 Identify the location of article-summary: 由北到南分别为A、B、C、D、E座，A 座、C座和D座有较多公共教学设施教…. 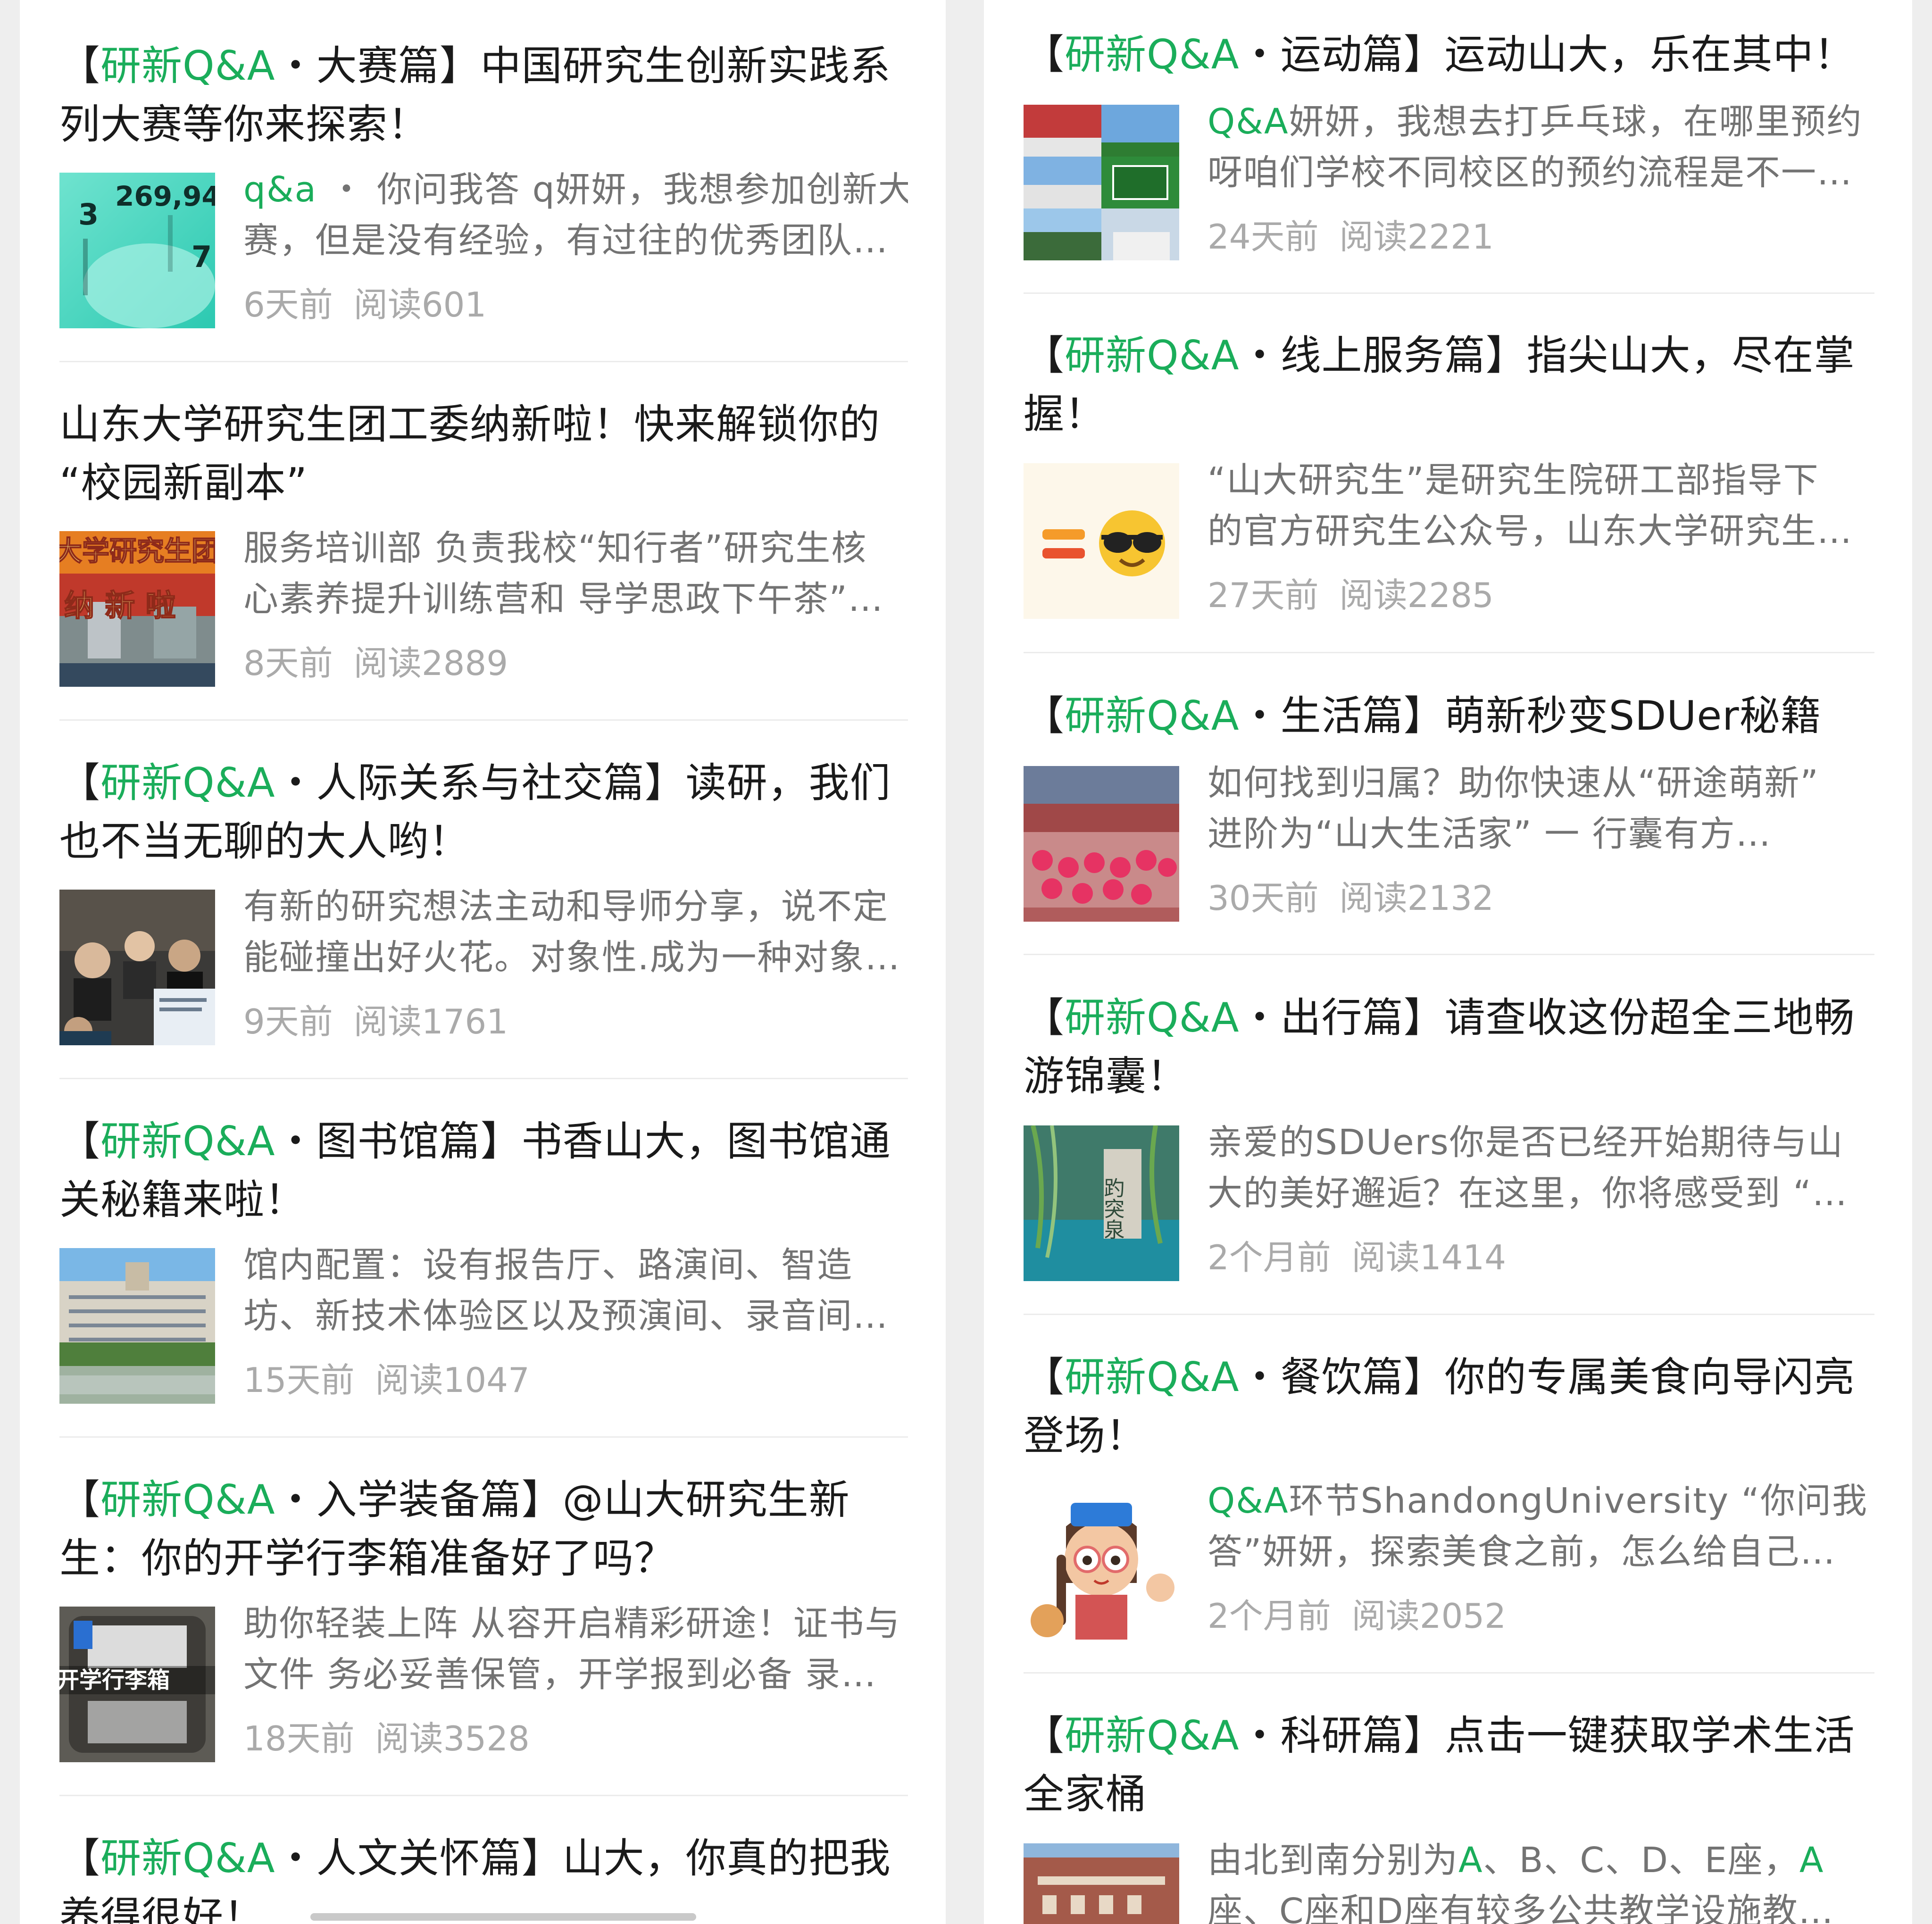
(1521, 1882).